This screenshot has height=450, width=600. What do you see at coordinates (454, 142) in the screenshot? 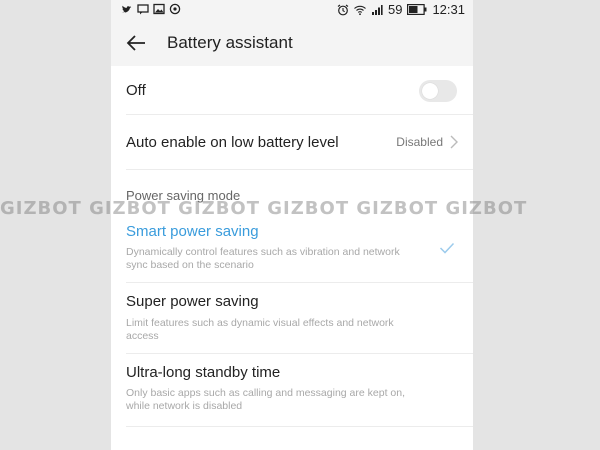
I see `chevron-right-icon` at bounding box center [454, 142].